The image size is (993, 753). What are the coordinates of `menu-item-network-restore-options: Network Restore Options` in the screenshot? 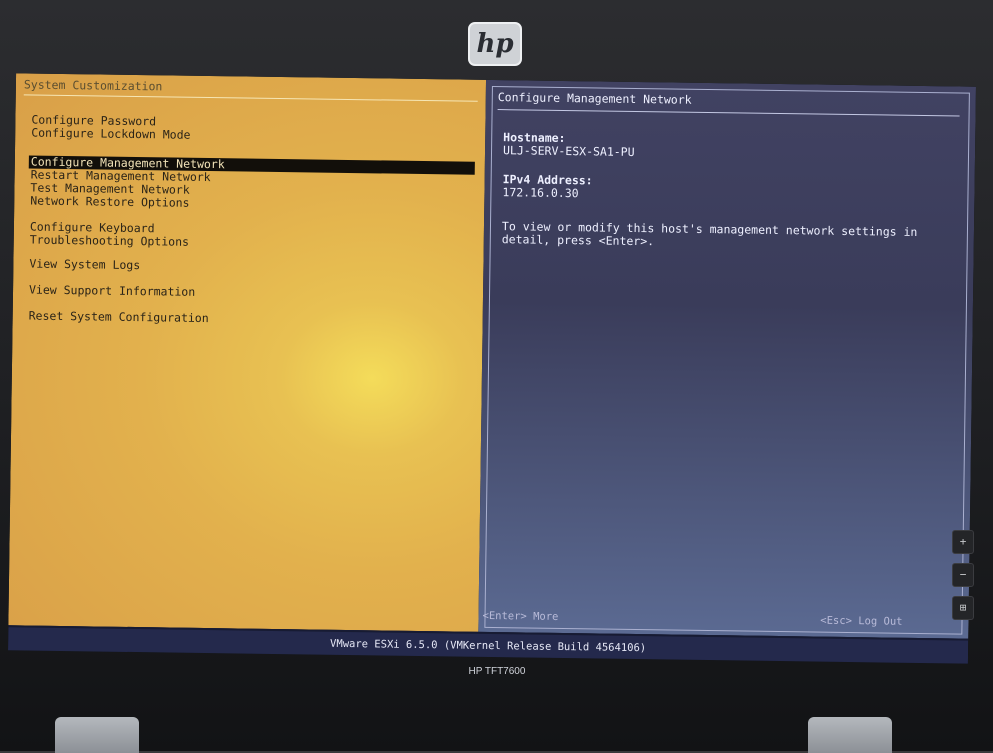 It's located at (109, 202).